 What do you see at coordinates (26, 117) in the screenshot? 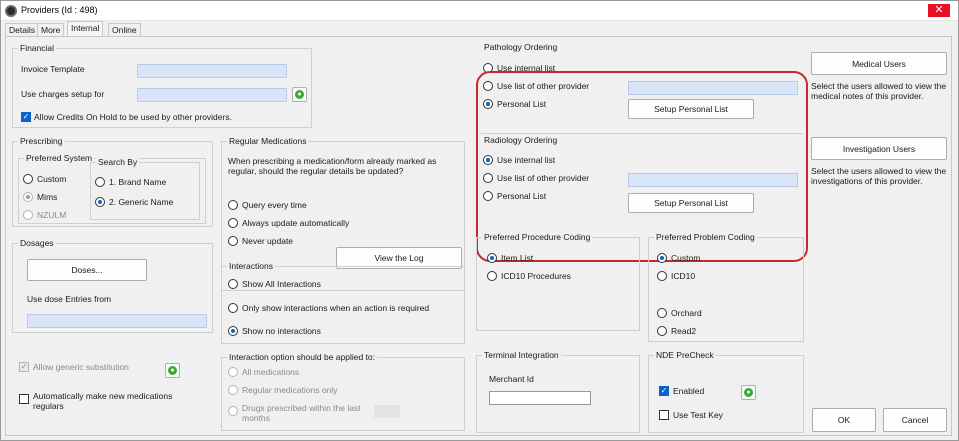
I see `allow-credits-checkbox: ✓` at bounding box center [26, 117].